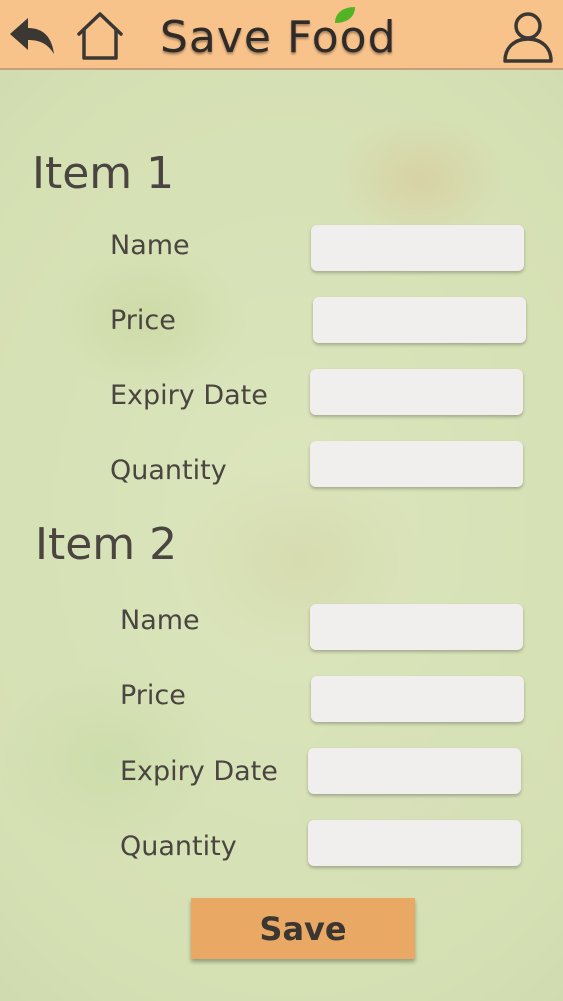 The image size is (563, 1001). What do you see at coordinates (417, 248) in the screenshot?
I see `item-1-name-input` at bounding box center [417, 248].